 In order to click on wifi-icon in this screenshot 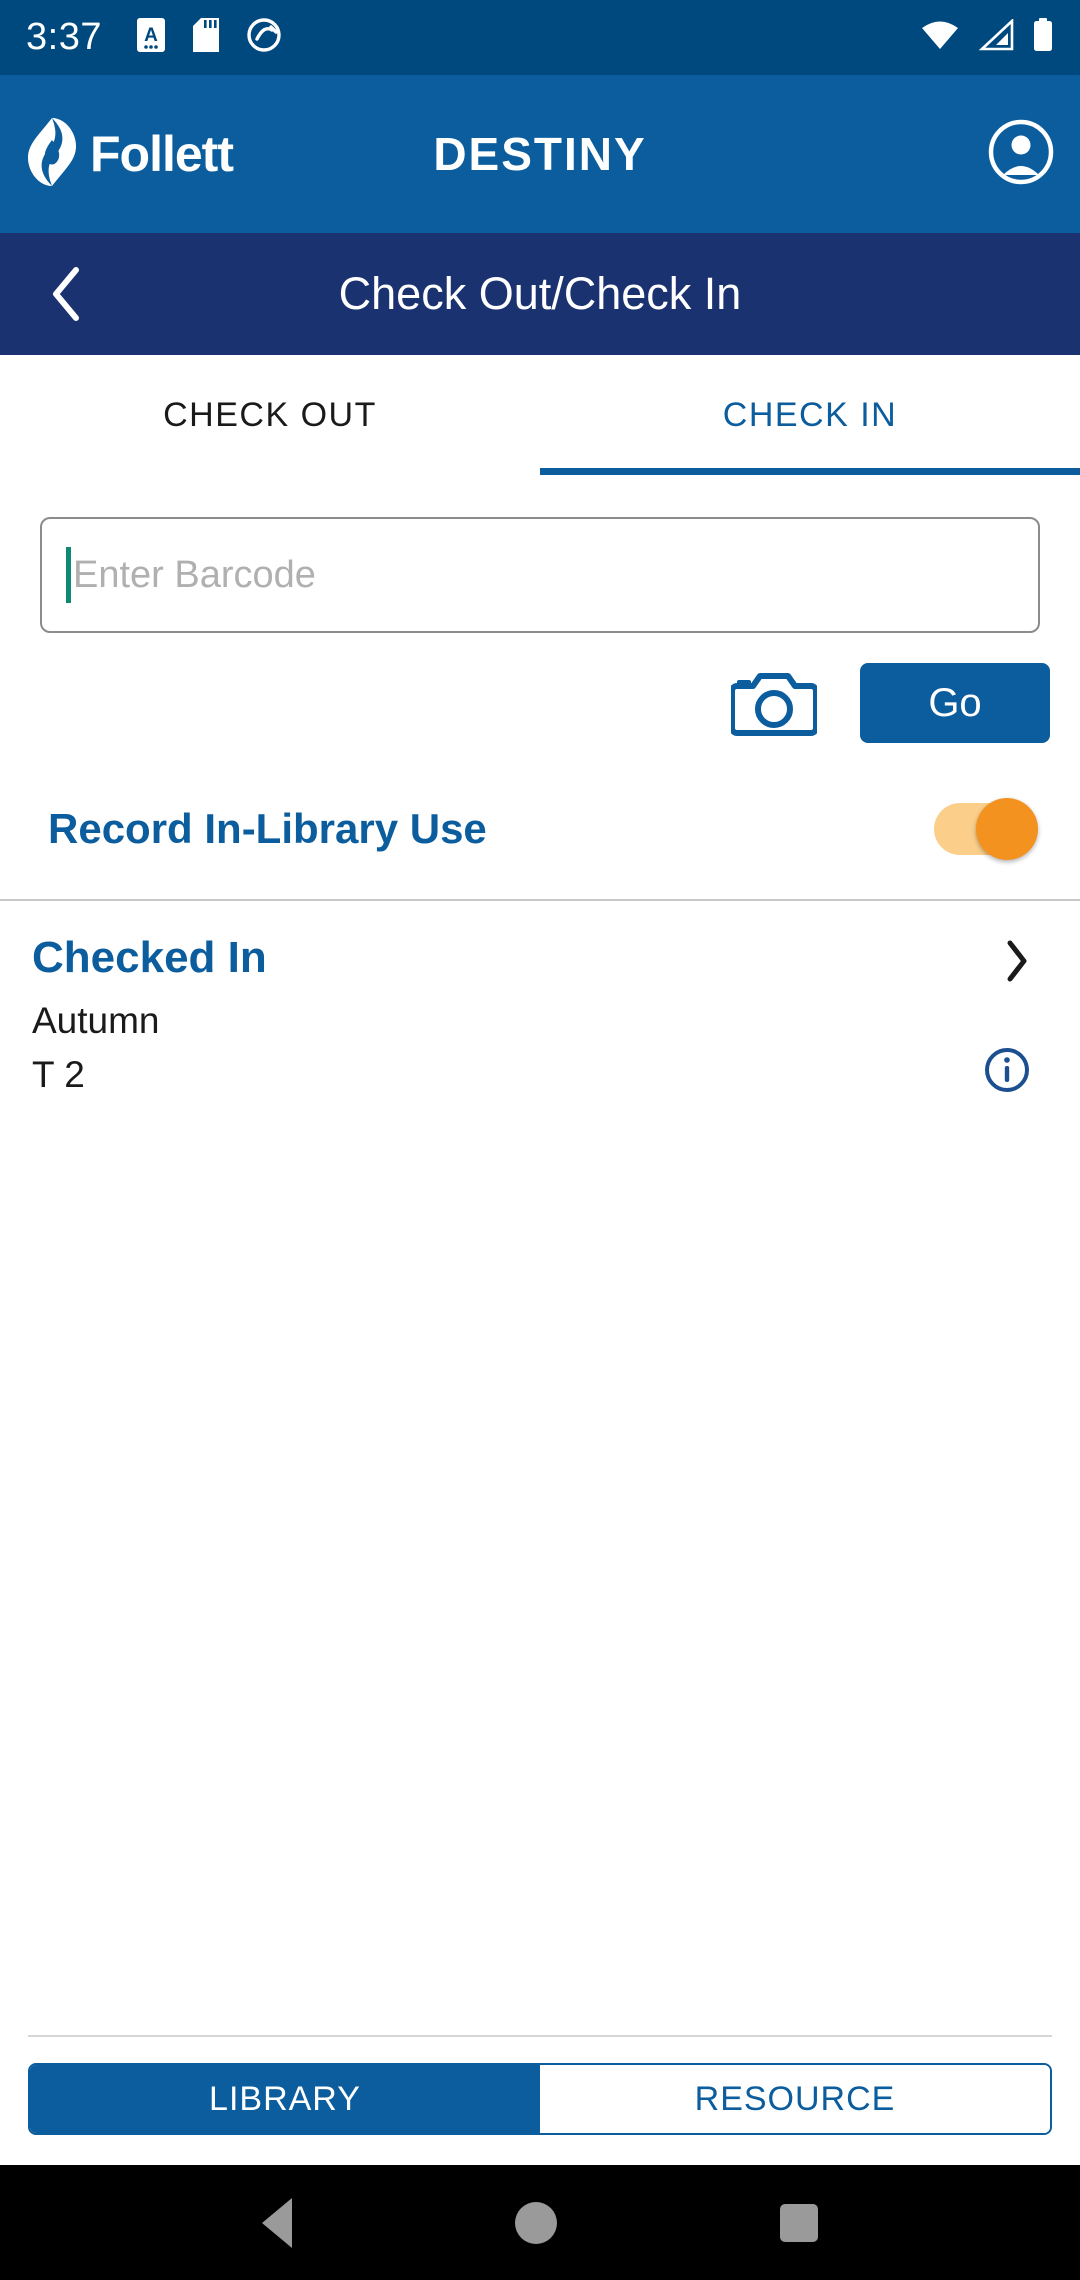, I will do `click(940, 37)`.